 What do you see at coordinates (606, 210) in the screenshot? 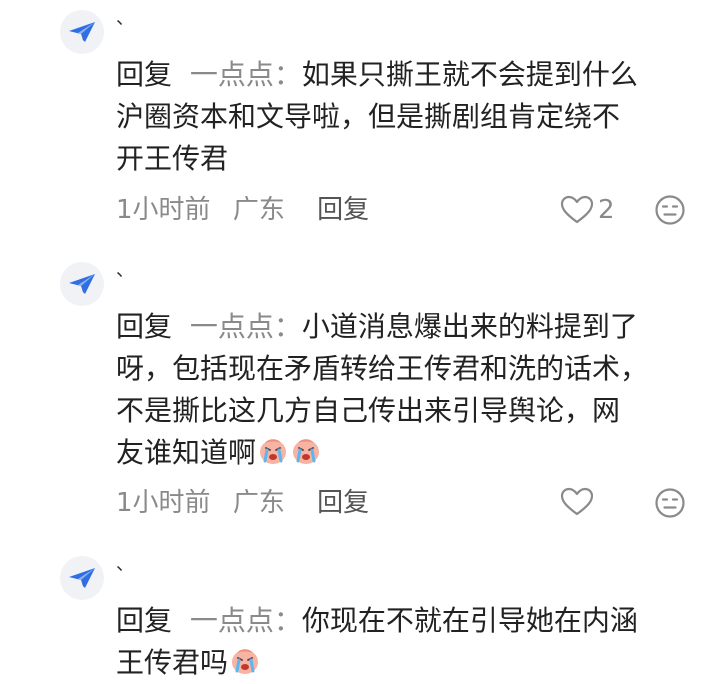
I see `like-count: 2` at bounding box center [606, 210].